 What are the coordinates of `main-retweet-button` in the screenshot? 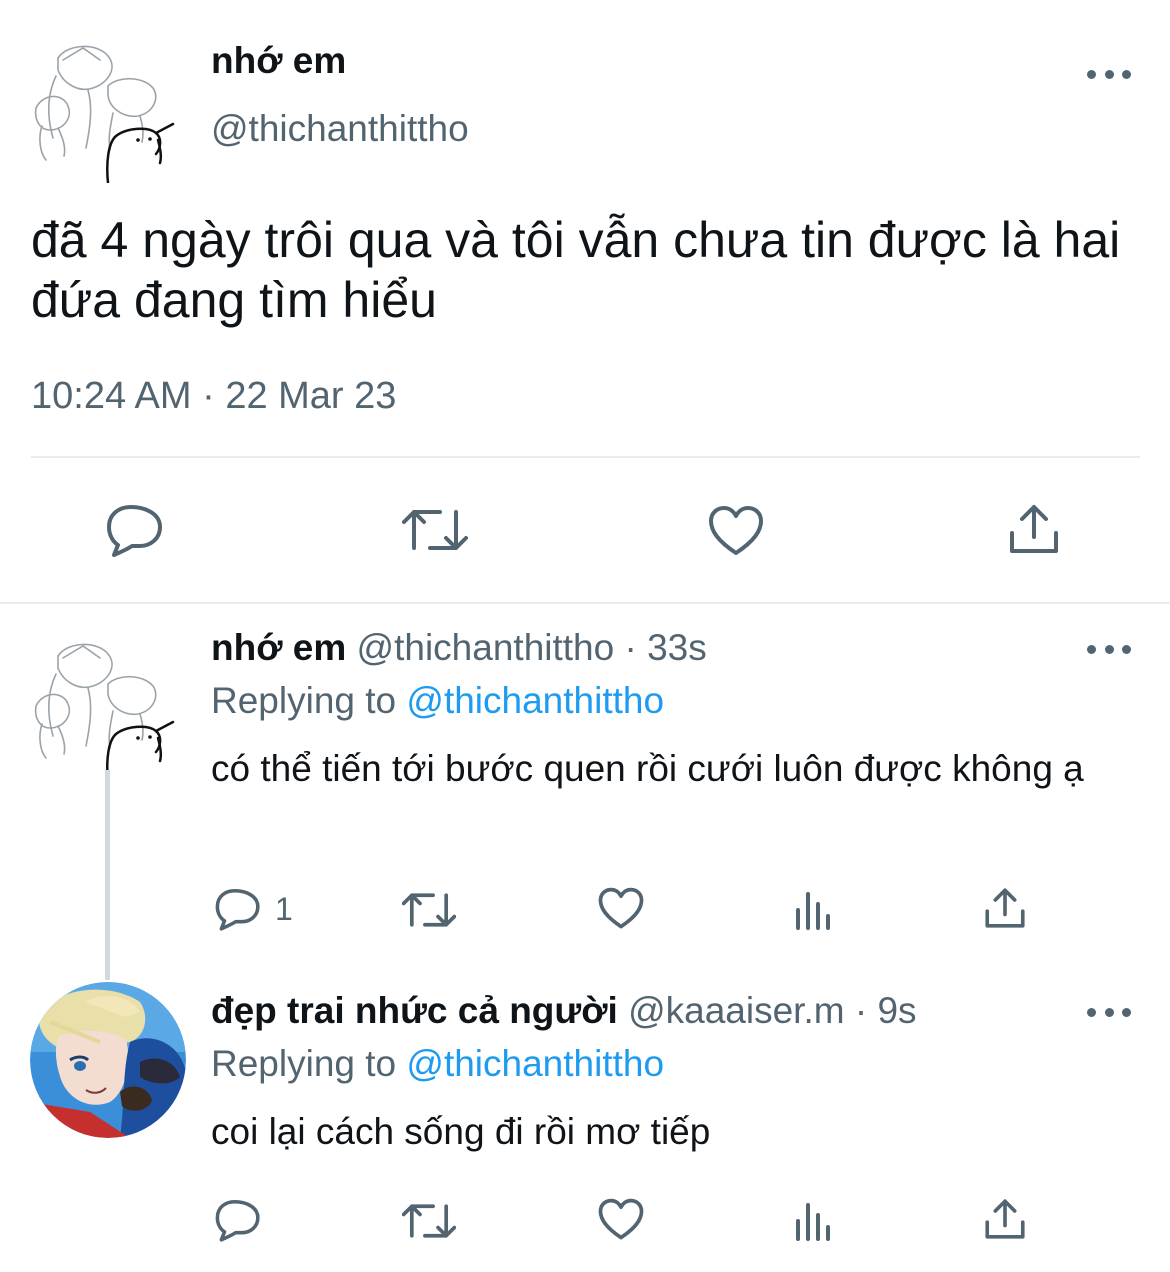 It's located at (435, 530).